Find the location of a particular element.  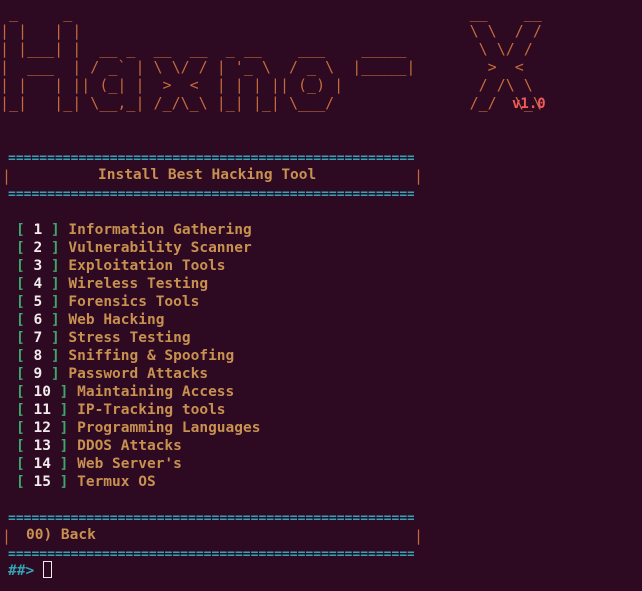

menu-item-number: 15 is located at coordinates (42, 482).